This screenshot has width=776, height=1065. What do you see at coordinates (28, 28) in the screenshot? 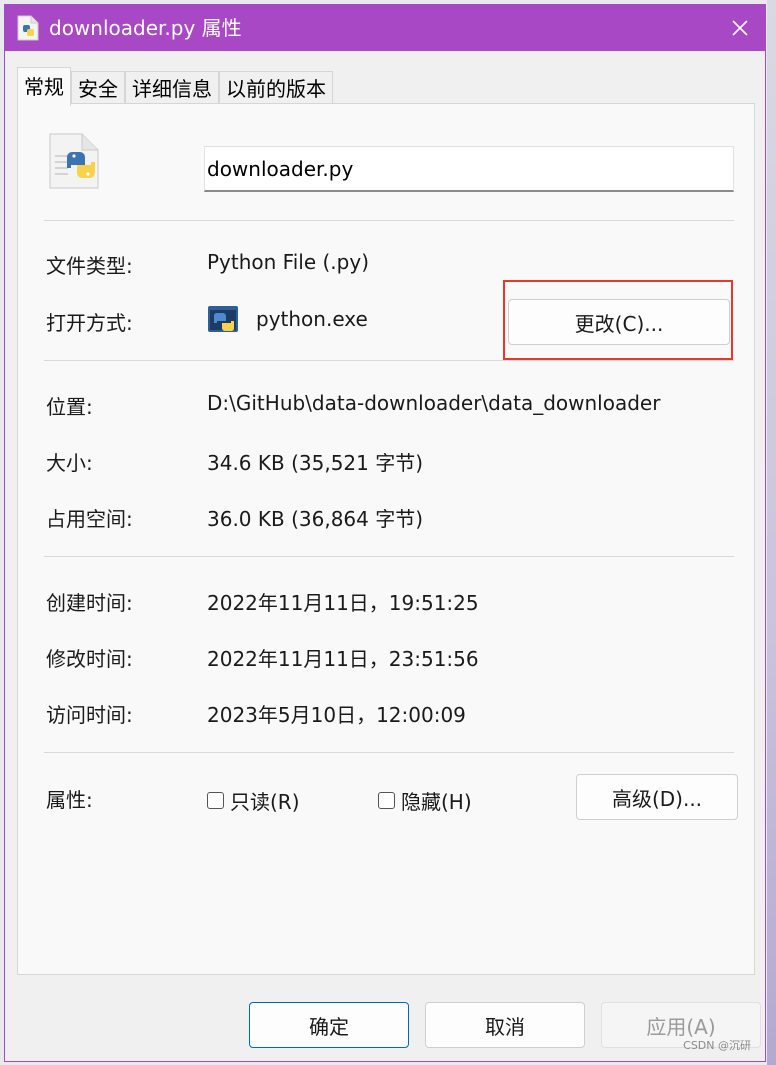
I see `python-file-icon` at bounding box center [28, 28].